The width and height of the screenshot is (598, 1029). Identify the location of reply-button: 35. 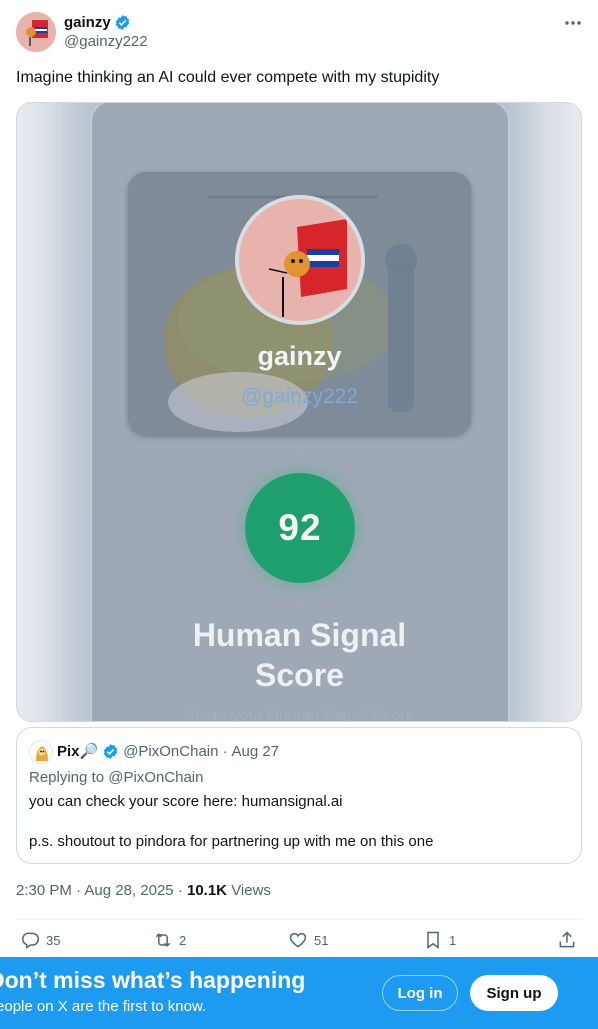
(40, 940).